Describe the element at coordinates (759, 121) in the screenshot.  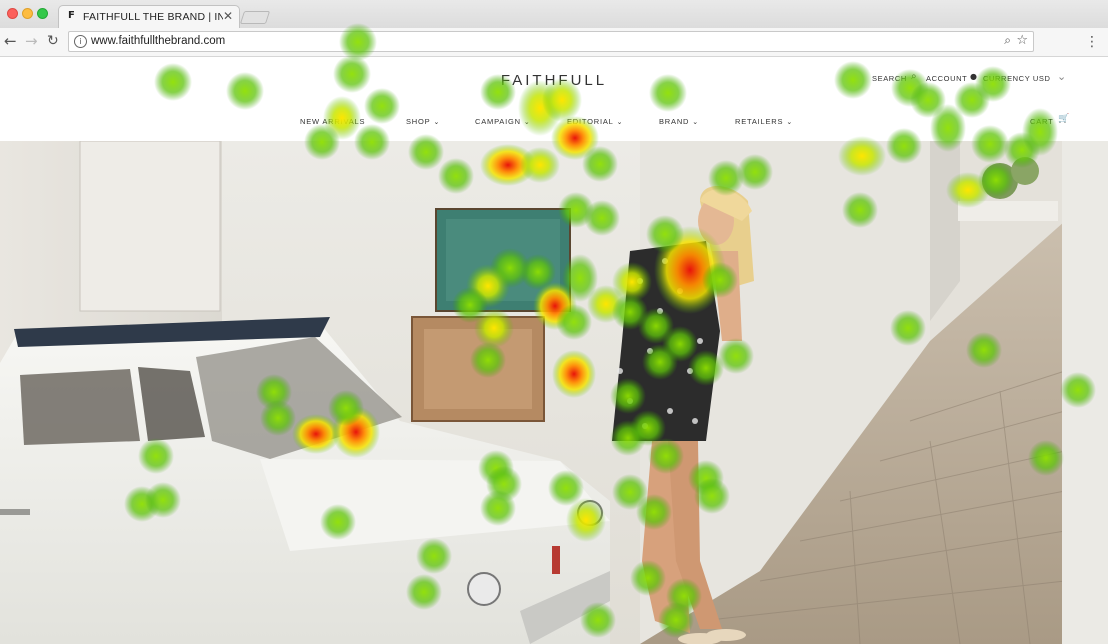
I see `nav-label: RETAILERS` at that location.